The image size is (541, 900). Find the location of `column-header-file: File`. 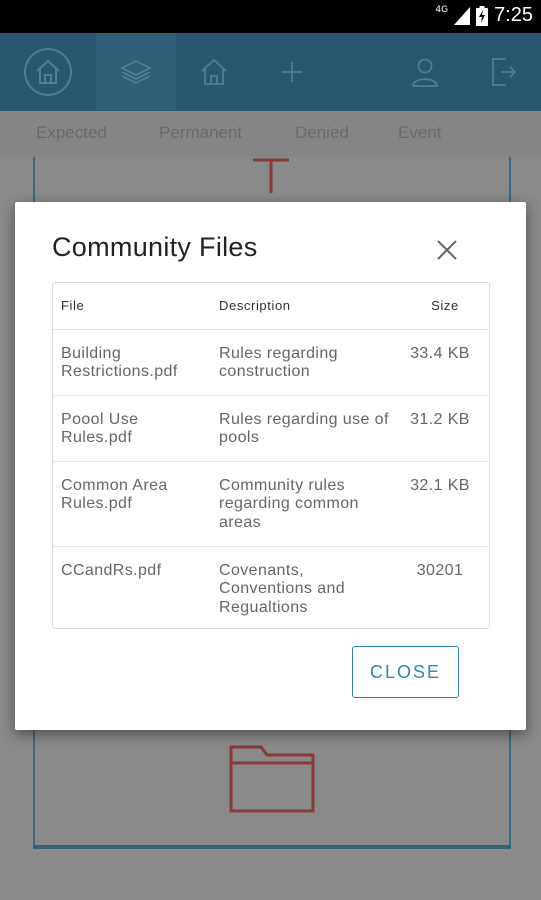

column-header-file: File is located at coordinates (132, 306).